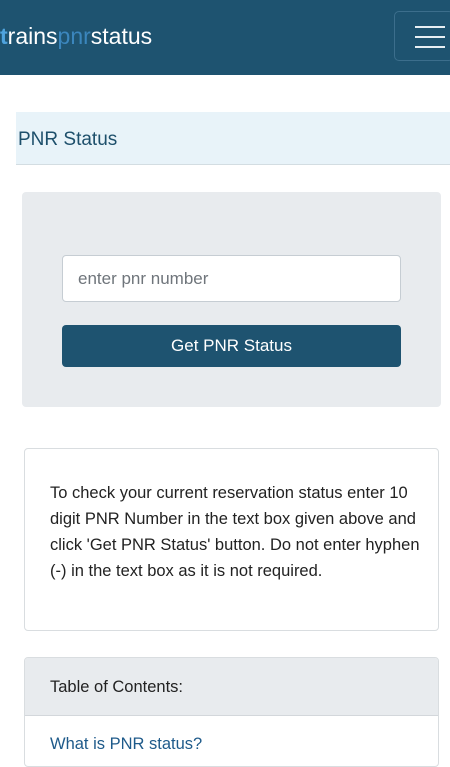 The height and width of the screenshot is (767, 450). What do you see at coordinates (231, 278) in the screenshot?
I see `pnr-number-input` at bounding box center [231, 278].